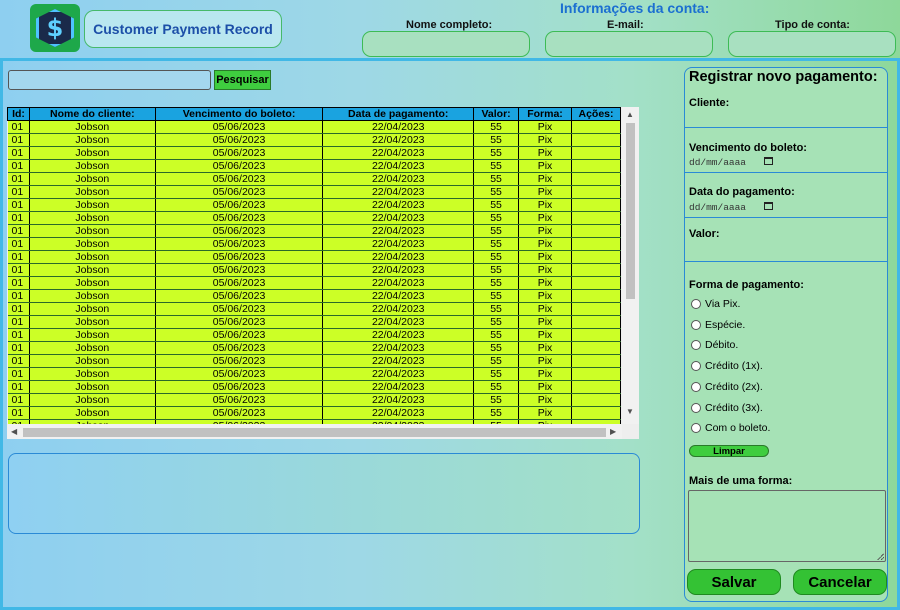 This screenshot has height=610, width=900. What do you see at coordinates (734, 582) in the screenshot?
I see `save-button: Salvar` at bounding box center [734, 582].